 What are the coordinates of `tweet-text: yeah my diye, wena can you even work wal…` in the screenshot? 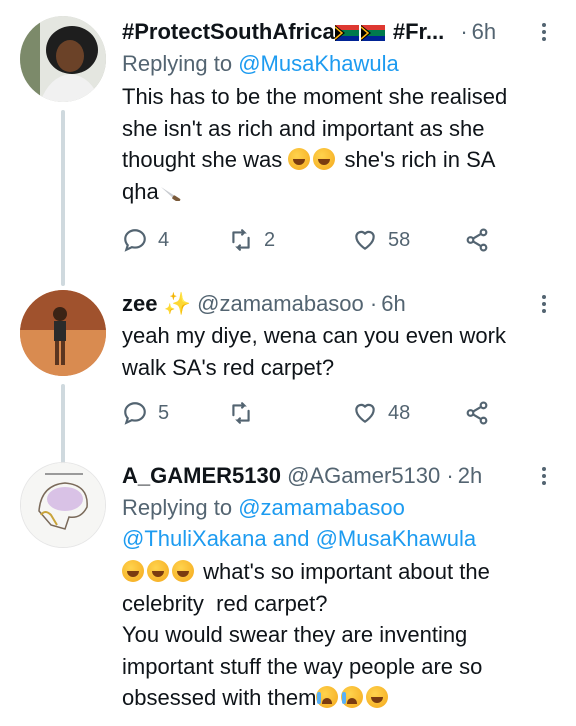 It's located at (339, 351).